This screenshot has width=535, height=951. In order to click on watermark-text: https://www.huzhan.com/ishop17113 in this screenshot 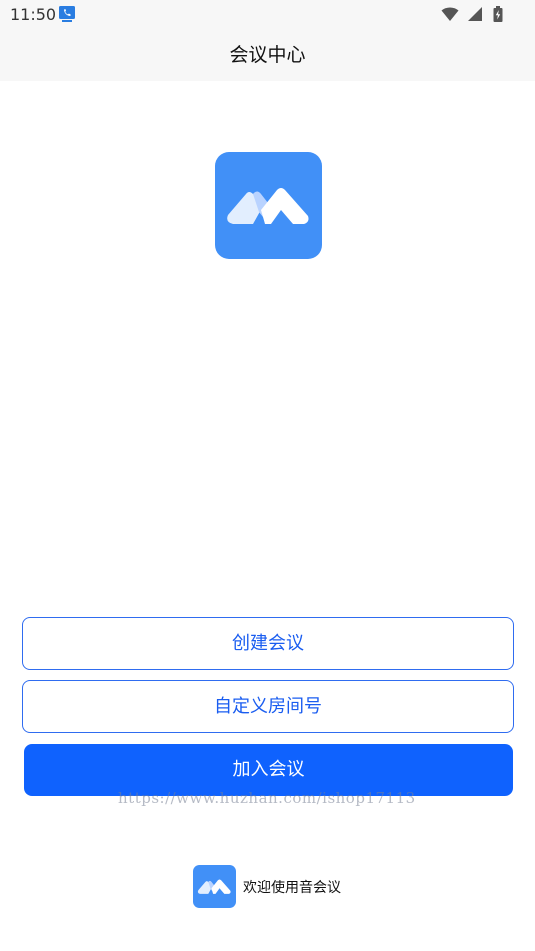, I will do `click(267, 798)`.